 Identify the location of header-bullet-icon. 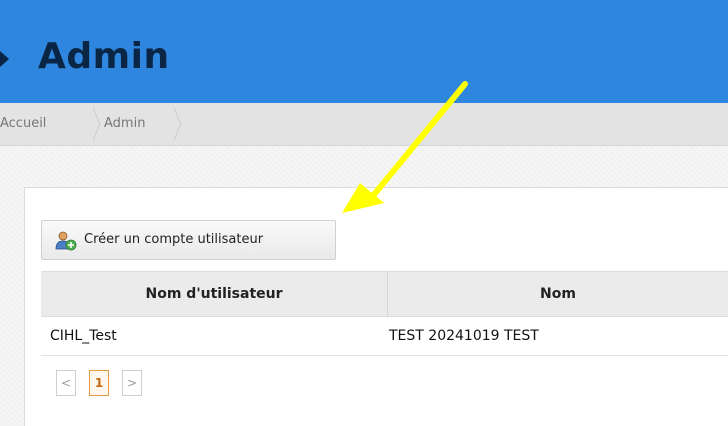
(4, 59).